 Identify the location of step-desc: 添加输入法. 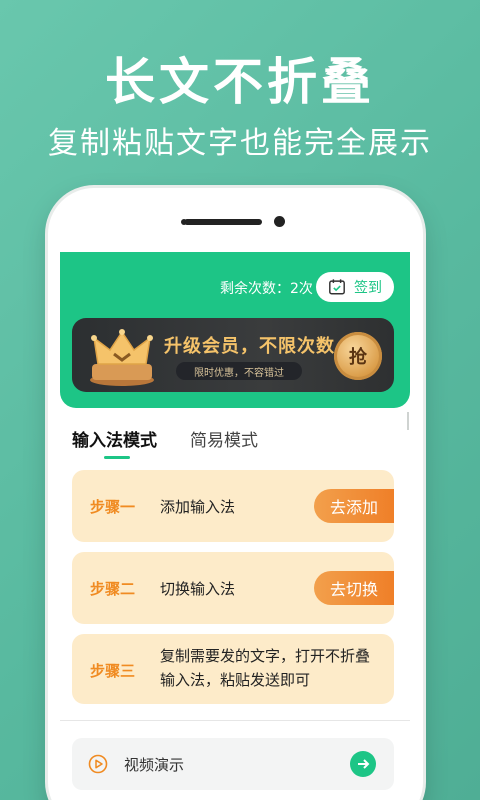
(198, 507).